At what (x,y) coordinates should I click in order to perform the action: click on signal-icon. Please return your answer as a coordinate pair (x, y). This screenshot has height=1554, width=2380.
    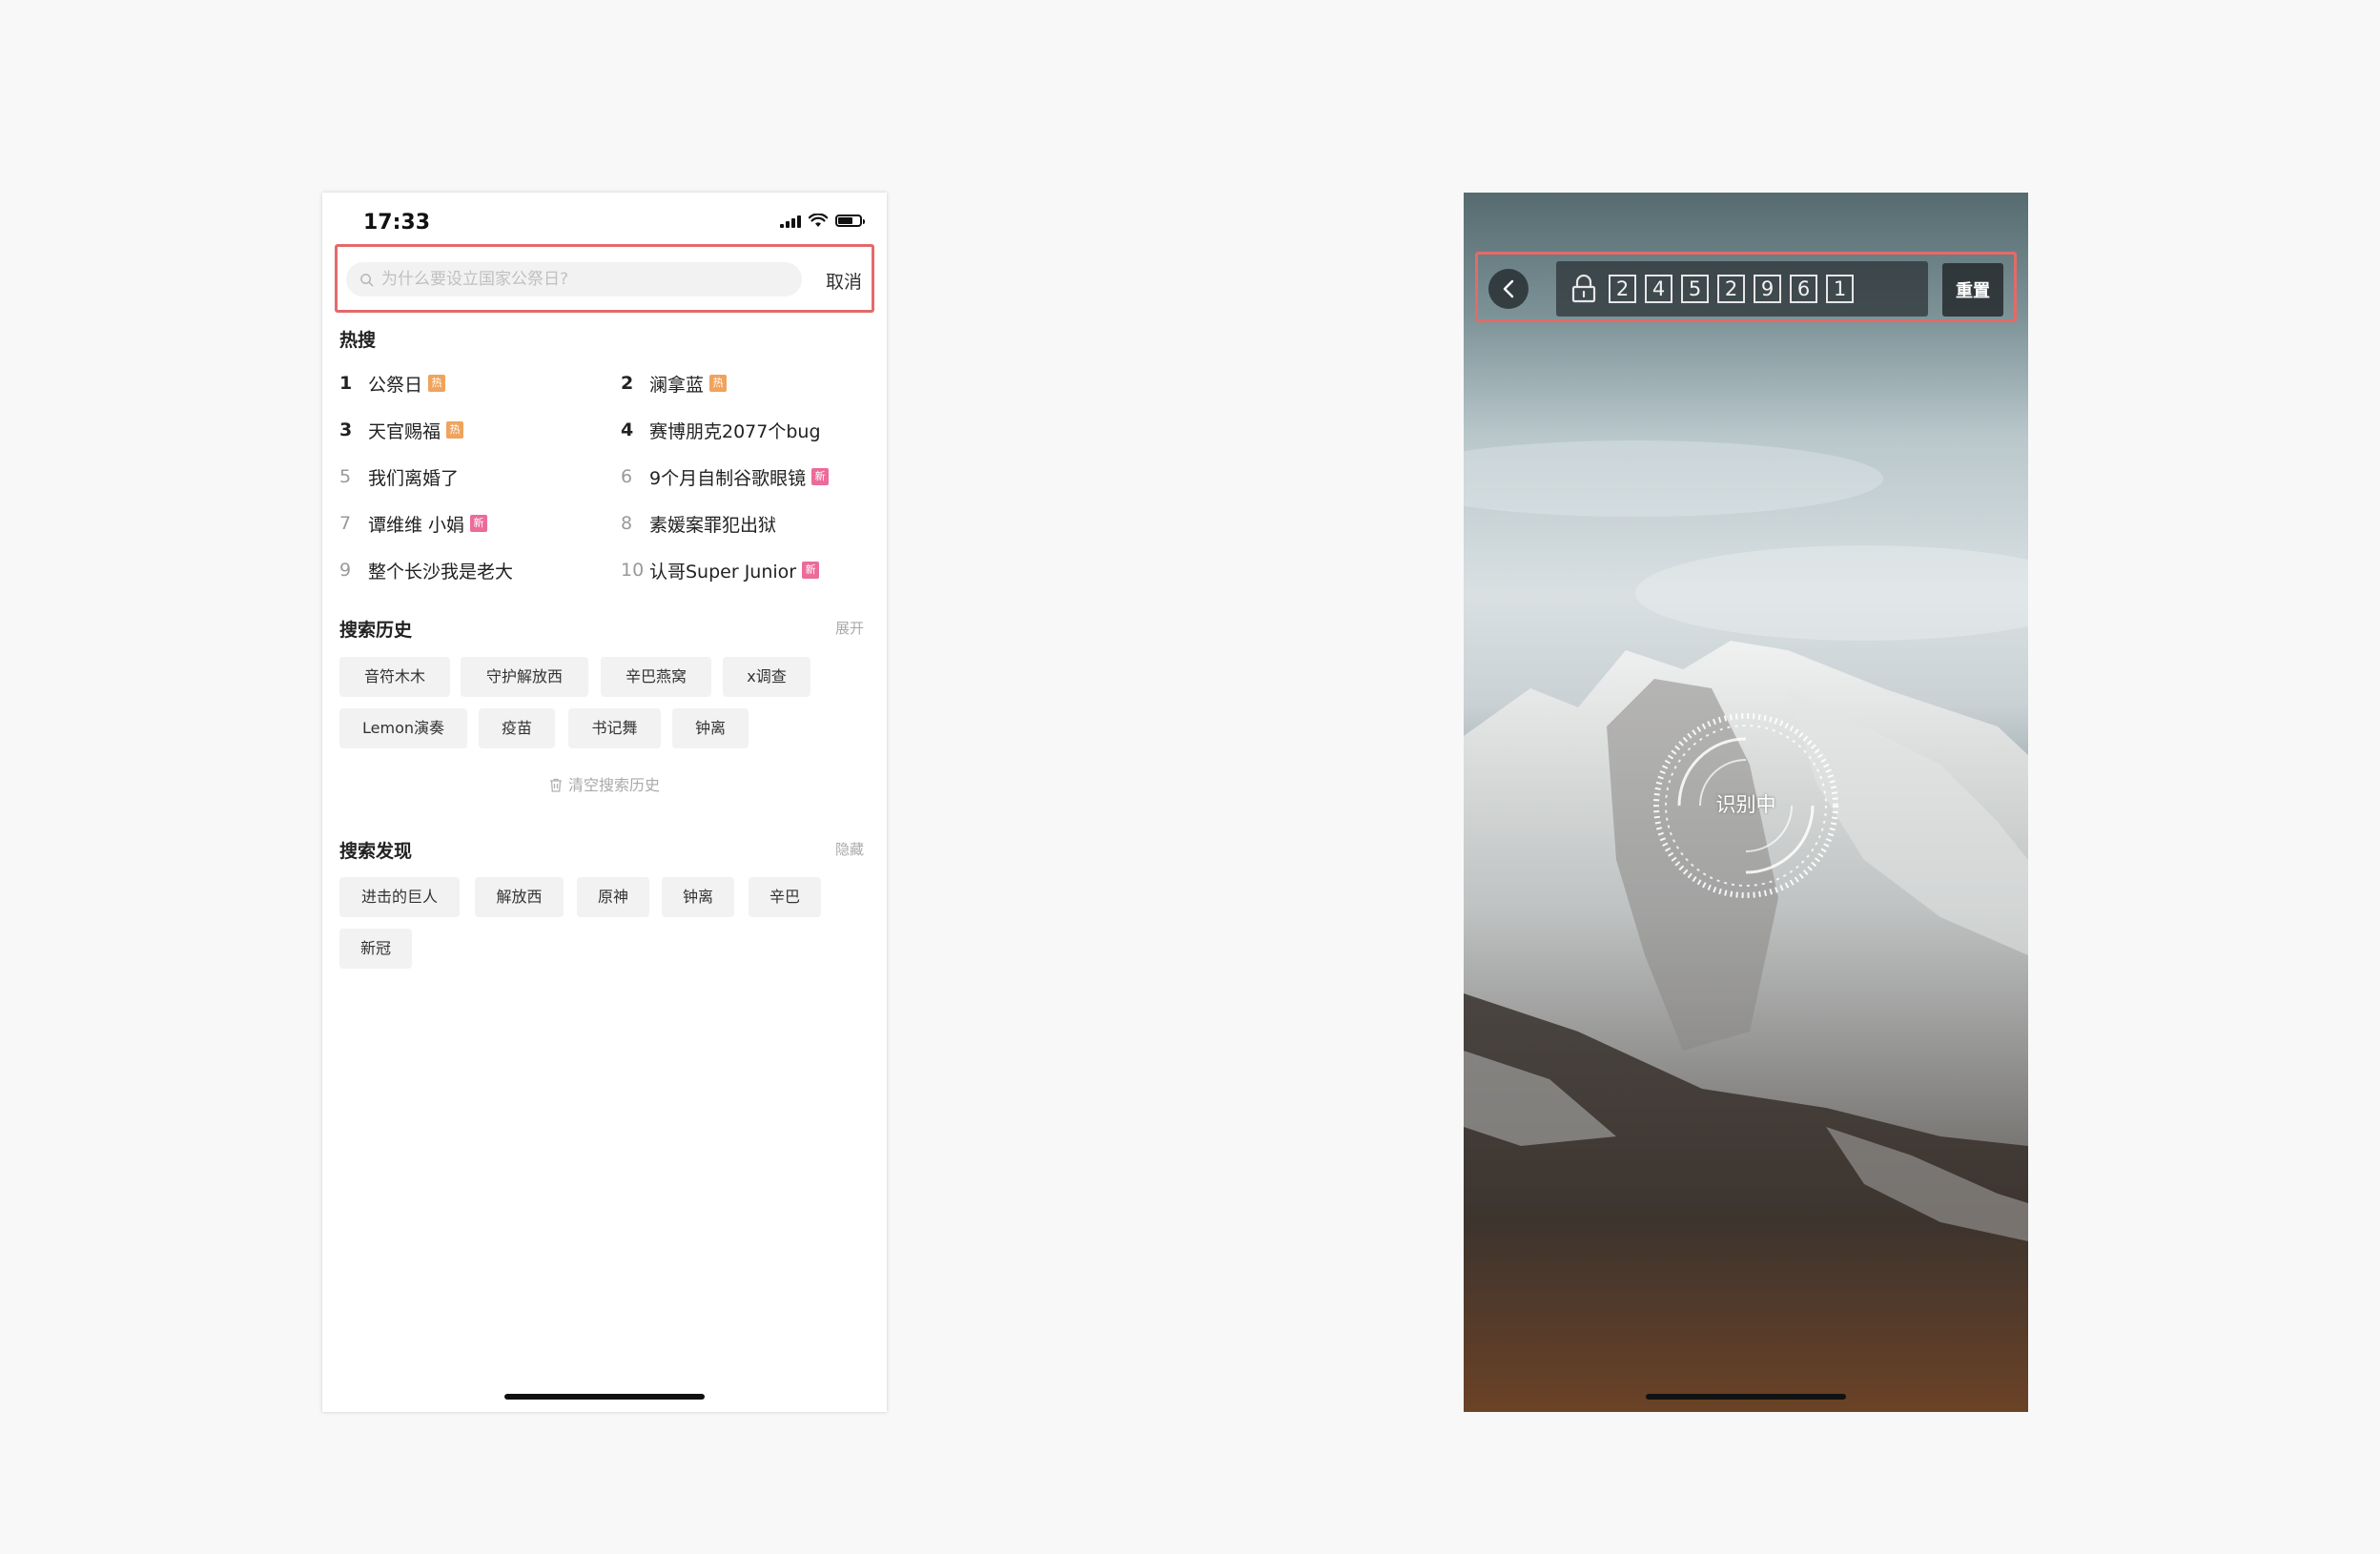
    Looking at the image, I should click on (791, 221).